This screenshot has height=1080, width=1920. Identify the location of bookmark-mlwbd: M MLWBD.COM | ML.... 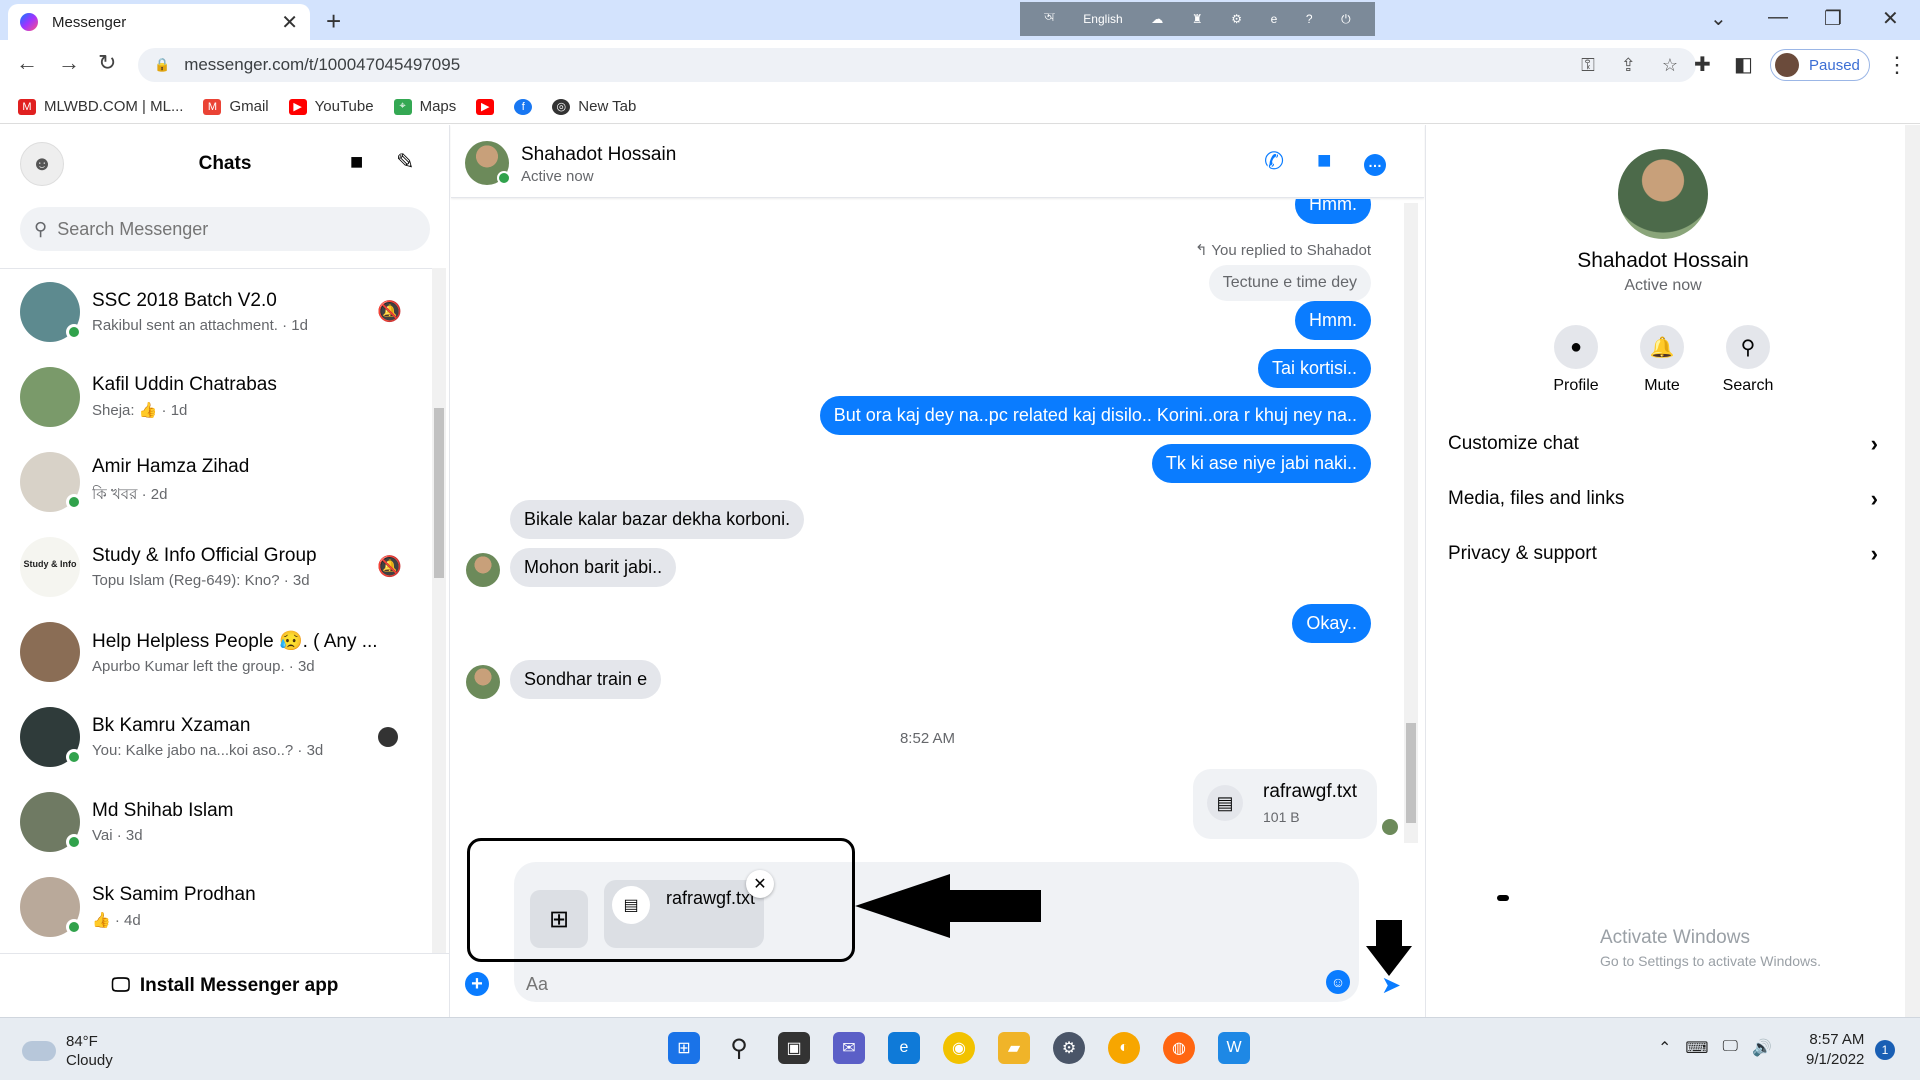
(100, 106).